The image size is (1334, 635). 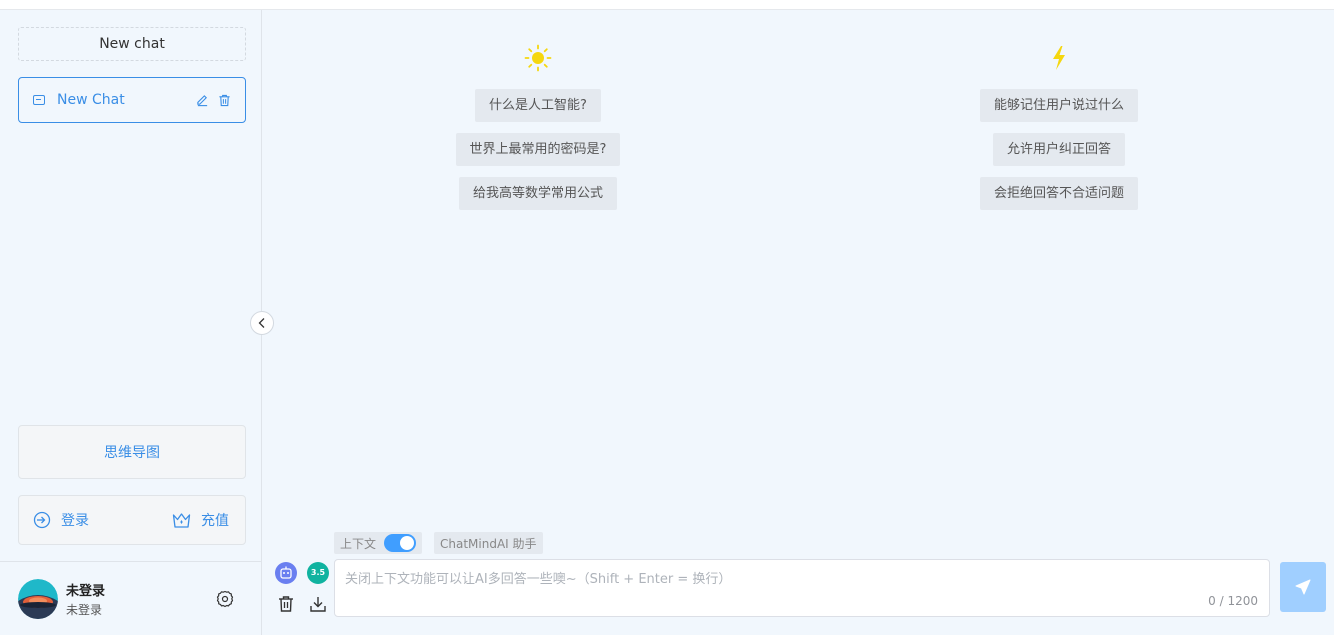 I want to click on suggestion-chip: 给我高等数学常用公式, so click(x=537, y=193).